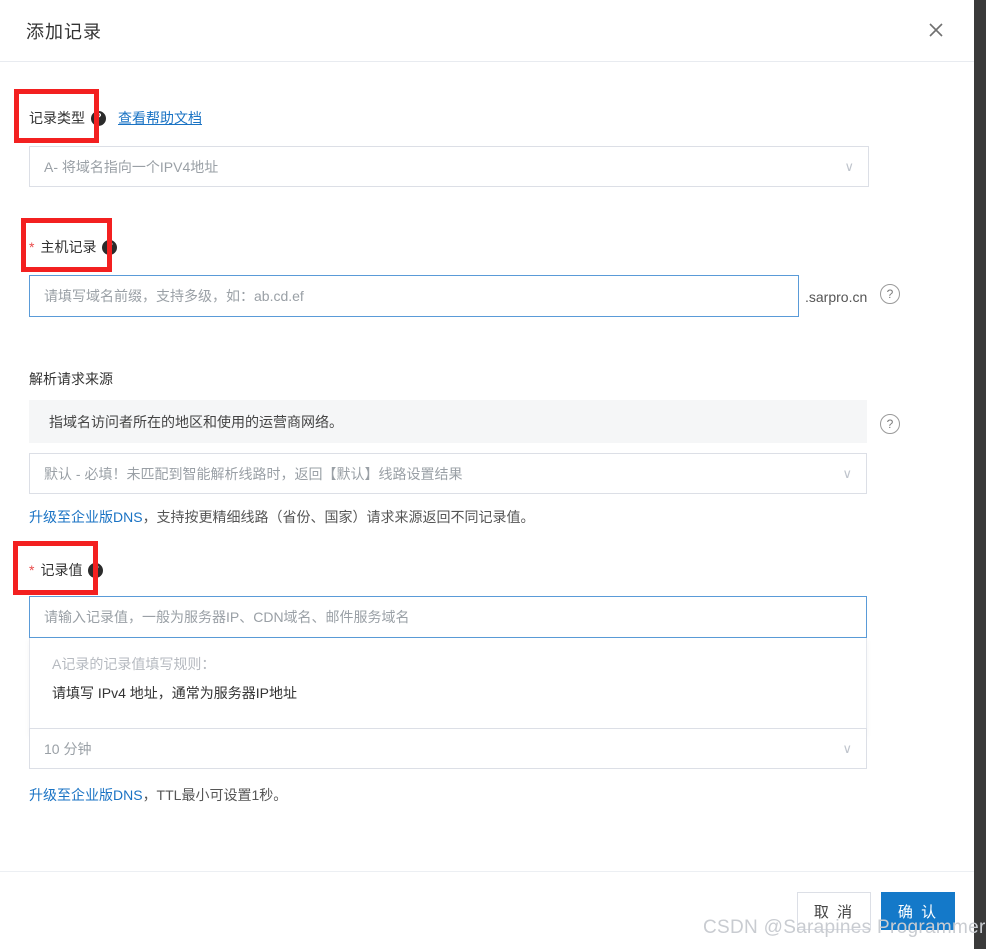 The image size is (986, 949). Describe the element at coordinates (980, 474) in the screenshot. I see `page-background-strip` at that location.